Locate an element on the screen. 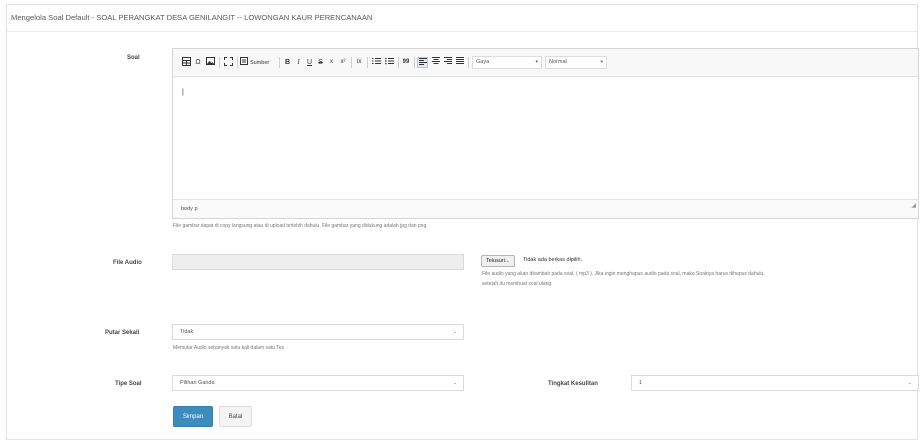  file-audio-input is located at coordinates (318, 262).